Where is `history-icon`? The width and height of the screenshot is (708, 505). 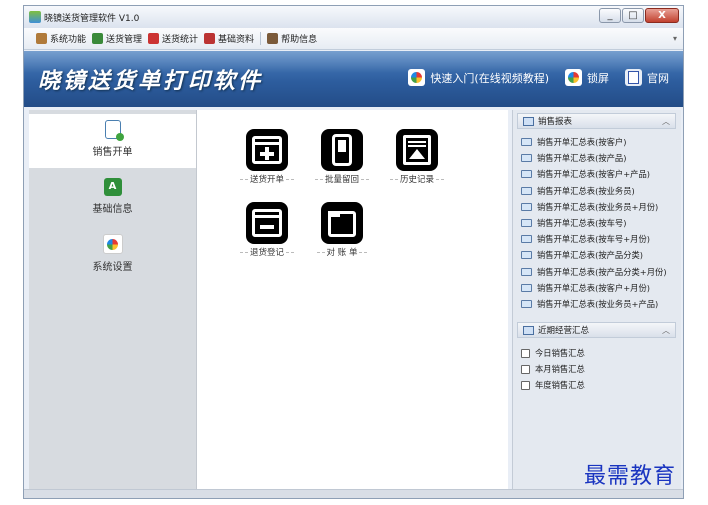 history-icon is located at coordinates (417, 150).